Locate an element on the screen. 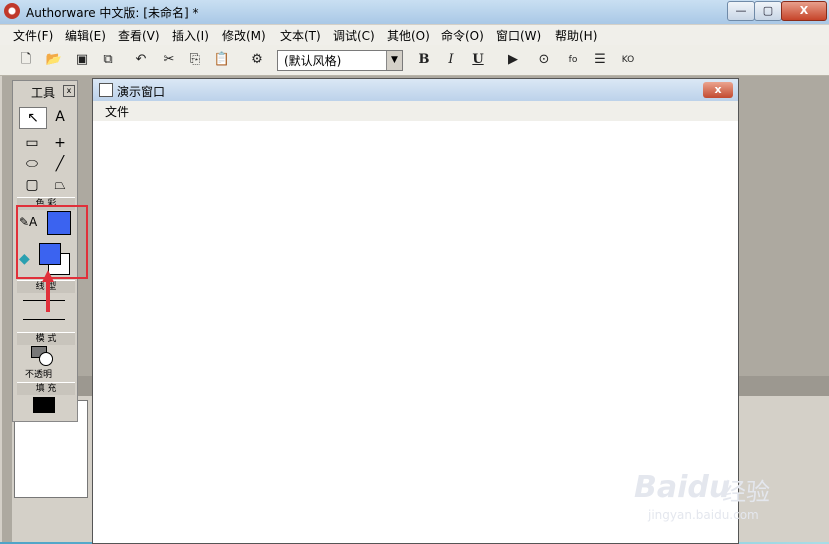 The height and width of the screenshot is (544, 829). authorware-app-icon is located at coordinates (12, 11).